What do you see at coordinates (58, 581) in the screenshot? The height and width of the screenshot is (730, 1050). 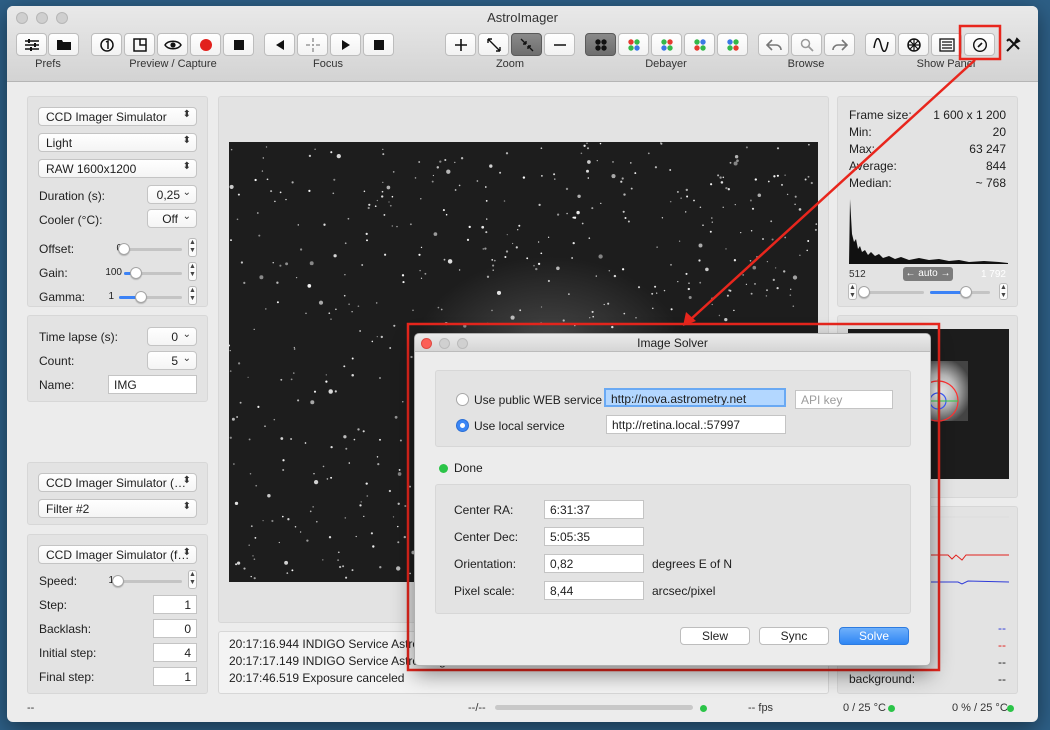 I see `speed-label: Speed:` at bounding box center [58, 581].